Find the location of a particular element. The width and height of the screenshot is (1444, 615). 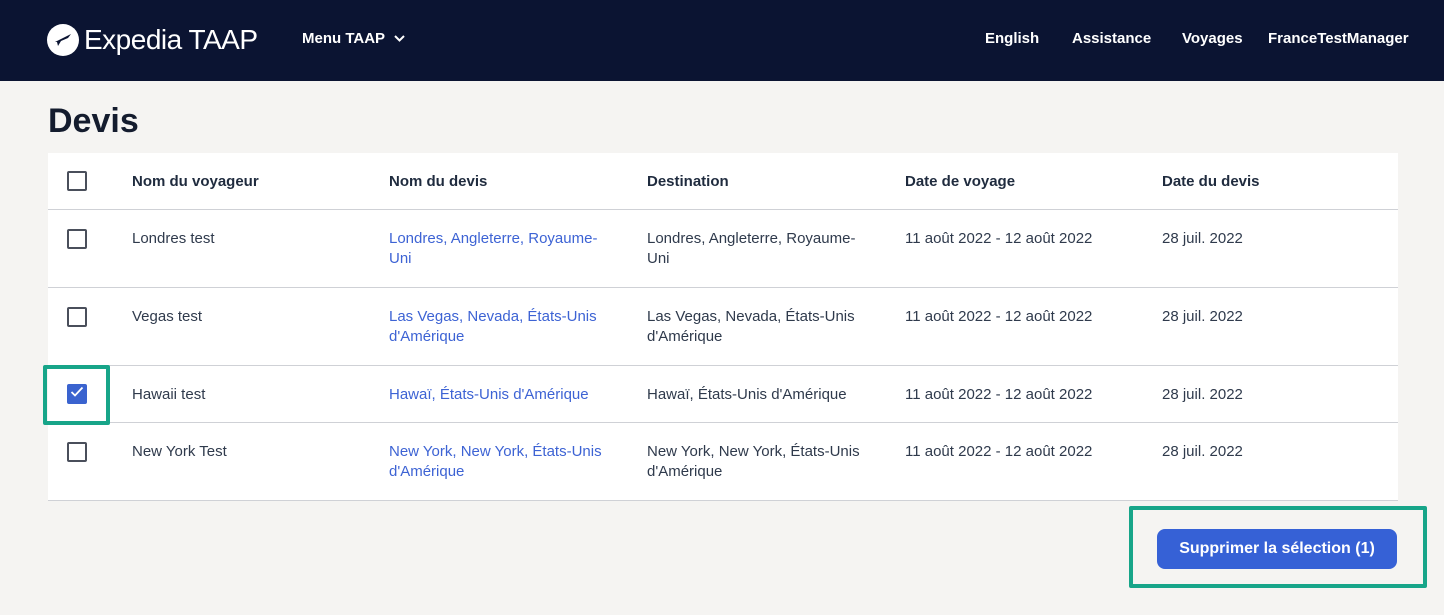

traveler-name: New York Test is located at coordinates (179, 451).